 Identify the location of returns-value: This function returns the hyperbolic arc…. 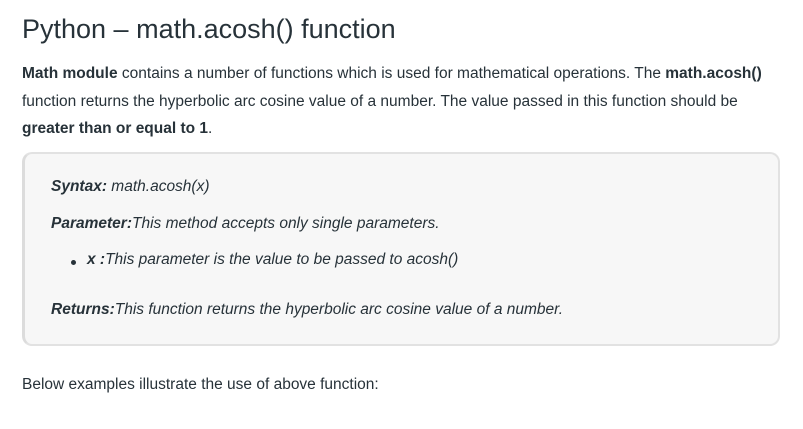
(339, 309).